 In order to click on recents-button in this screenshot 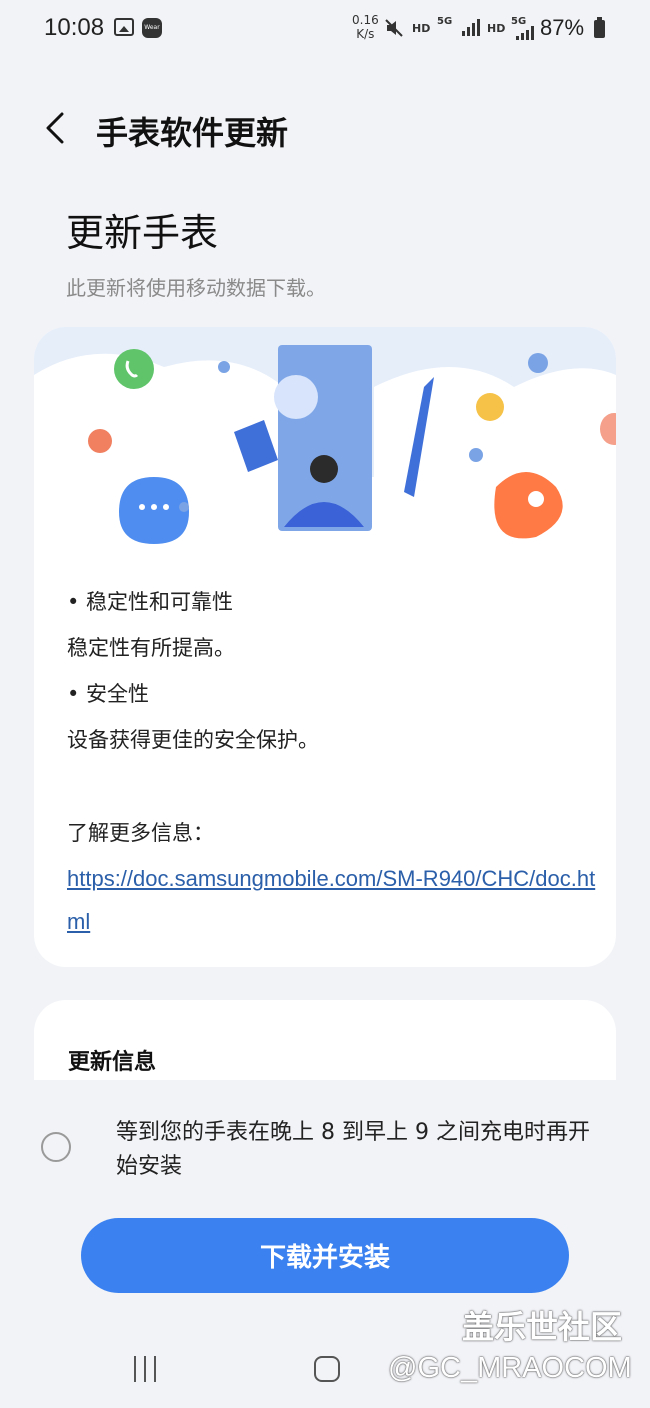, I will do `click(146, 1369)`.